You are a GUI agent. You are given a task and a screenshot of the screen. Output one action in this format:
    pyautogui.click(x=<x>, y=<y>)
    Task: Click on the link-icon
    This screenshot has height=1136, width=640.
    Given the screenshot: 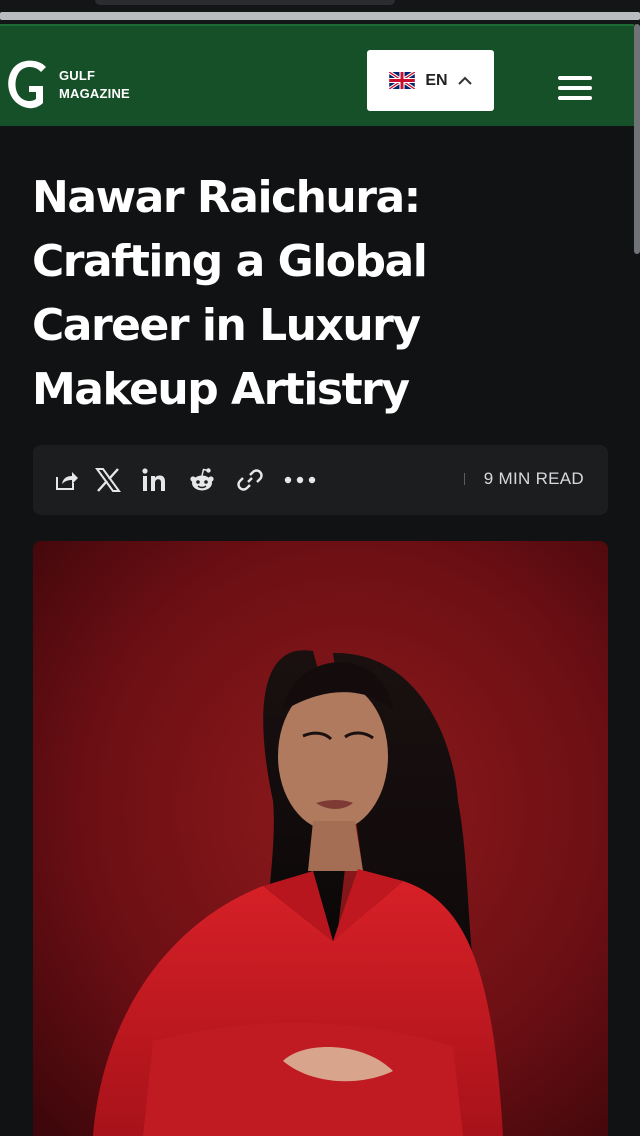 What is the action you would take?
    pyautogui.click(x=250, y=480)
    